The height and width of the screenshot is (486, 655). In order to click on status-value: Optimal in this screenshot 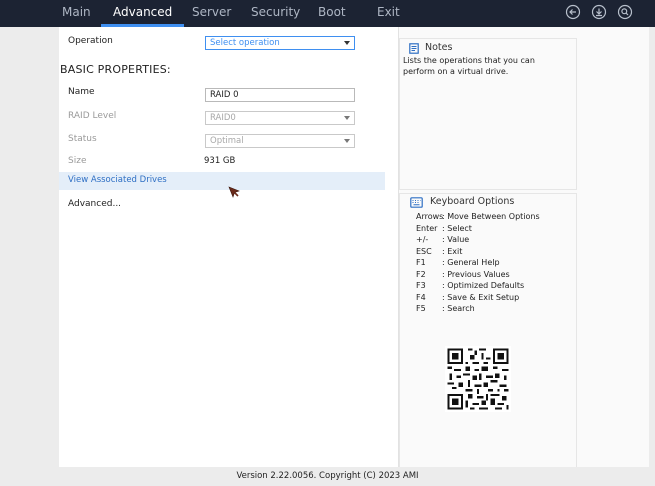, I will do `click(227, 141)`.